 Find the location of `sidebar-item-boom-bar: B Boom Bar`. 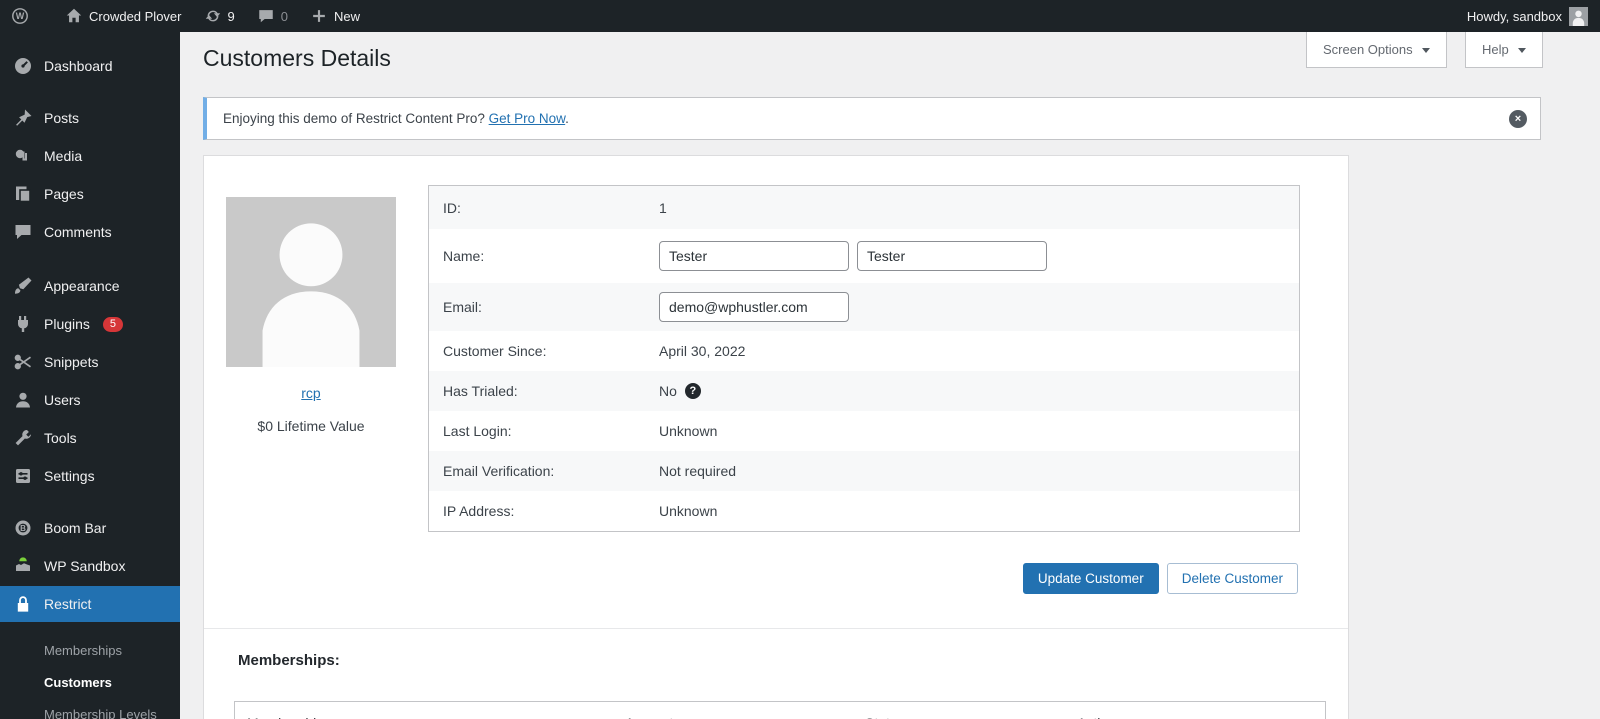

sidebar-item-boom-bar: B Boom Bar is located at coordinates (90, 528).